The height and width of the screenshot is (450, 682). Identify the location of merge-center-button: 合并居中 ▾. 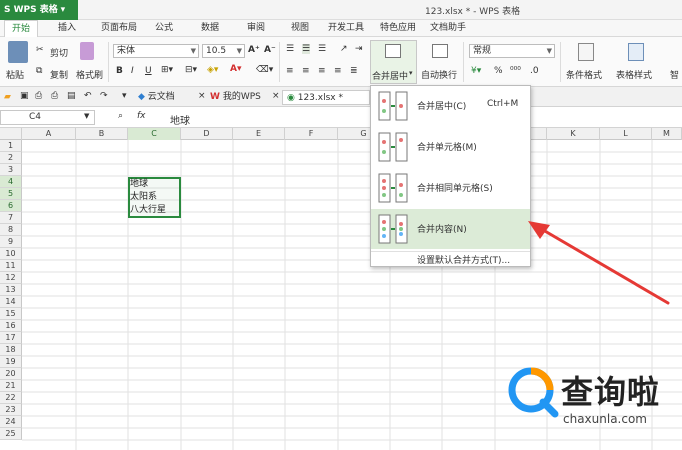
(393, 62).